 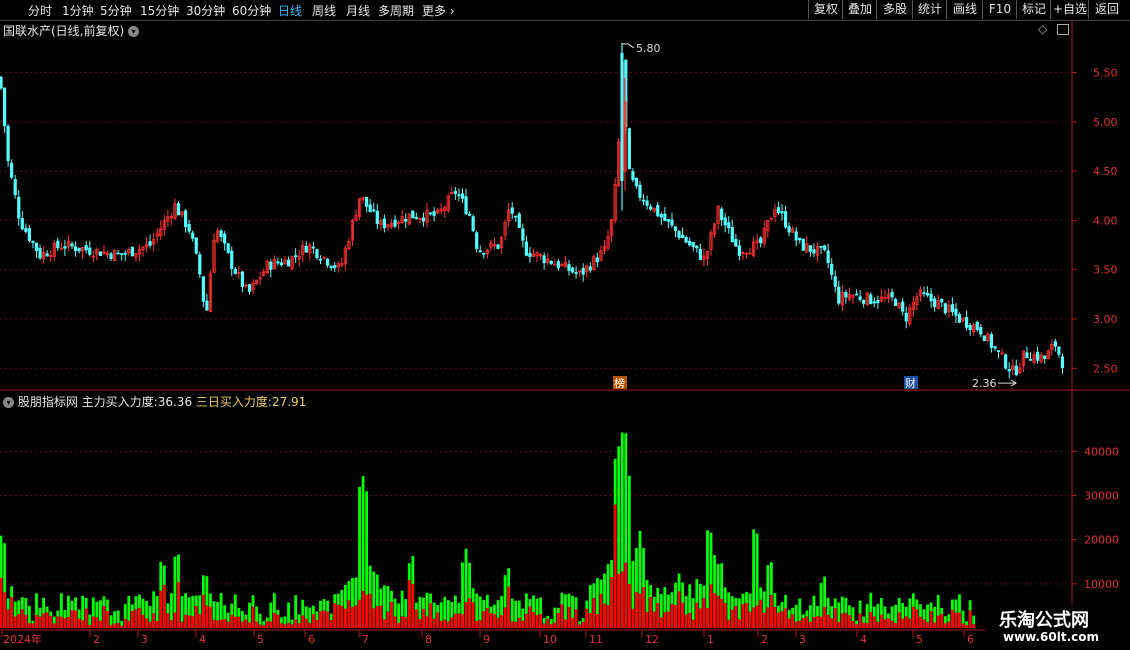 I want to click on price-tick-label: 3.00, so click(x=1105, y=319).